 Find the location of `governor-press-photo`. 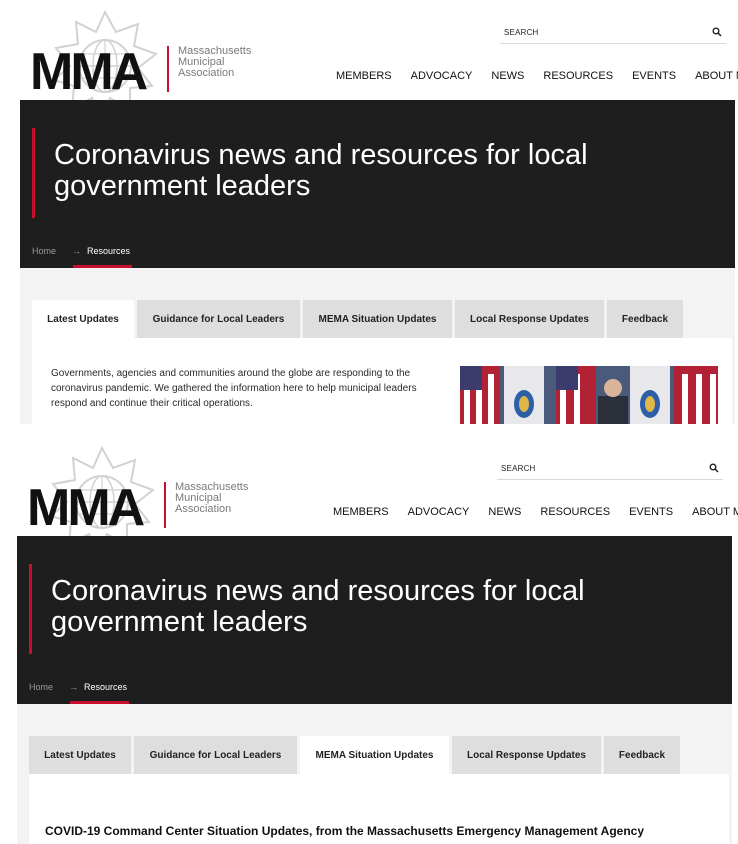

governor-press-photo is located at coordinates (589, 395).